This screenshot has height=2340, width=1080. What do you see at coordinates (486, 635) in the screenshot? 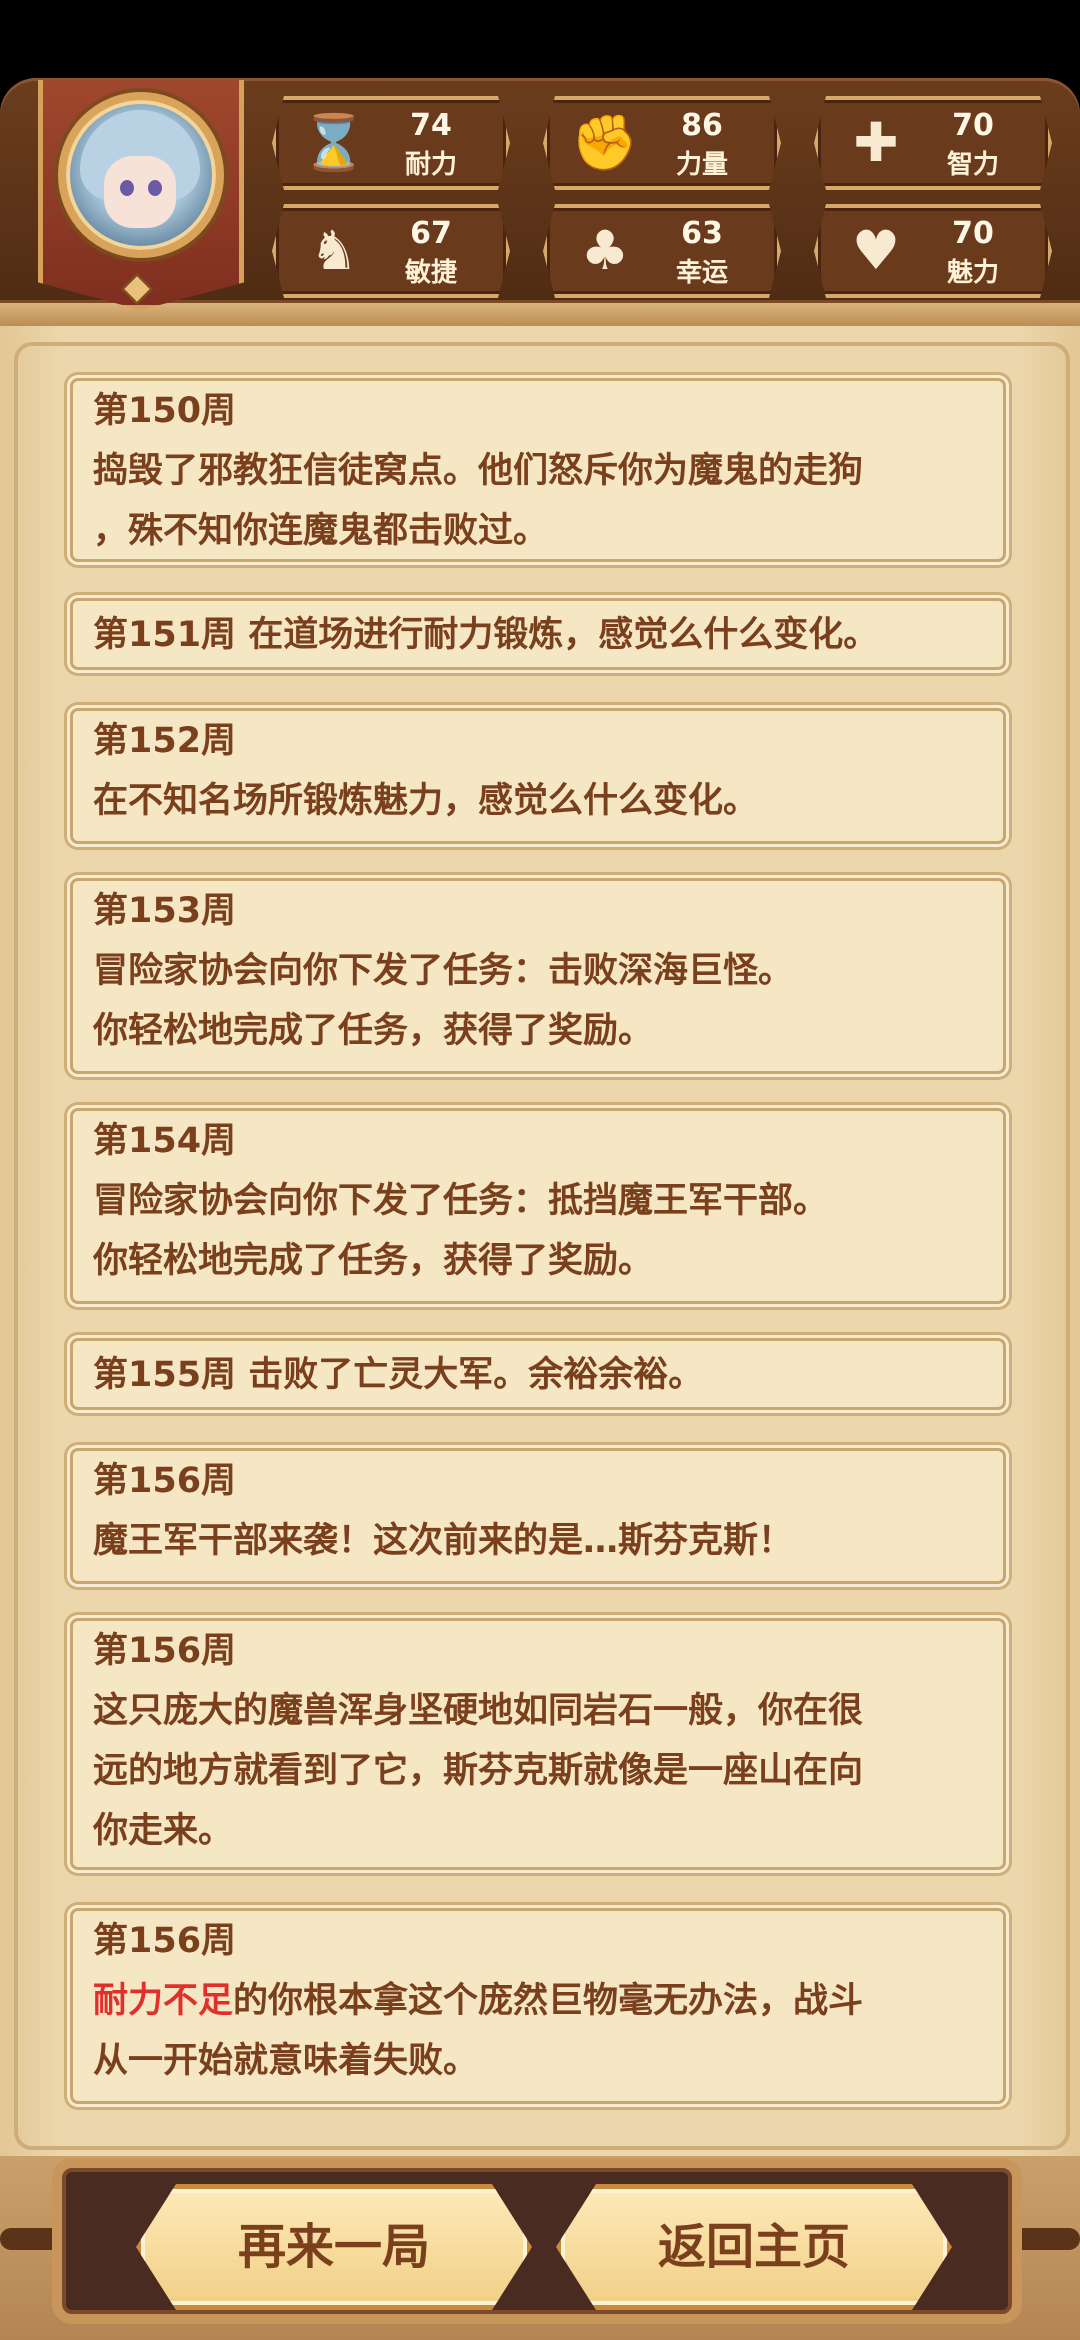
I see `log-text: 第151周 在道场进行耐力锻炼，感觉么什么变化。` at bounding box center [486, 635].